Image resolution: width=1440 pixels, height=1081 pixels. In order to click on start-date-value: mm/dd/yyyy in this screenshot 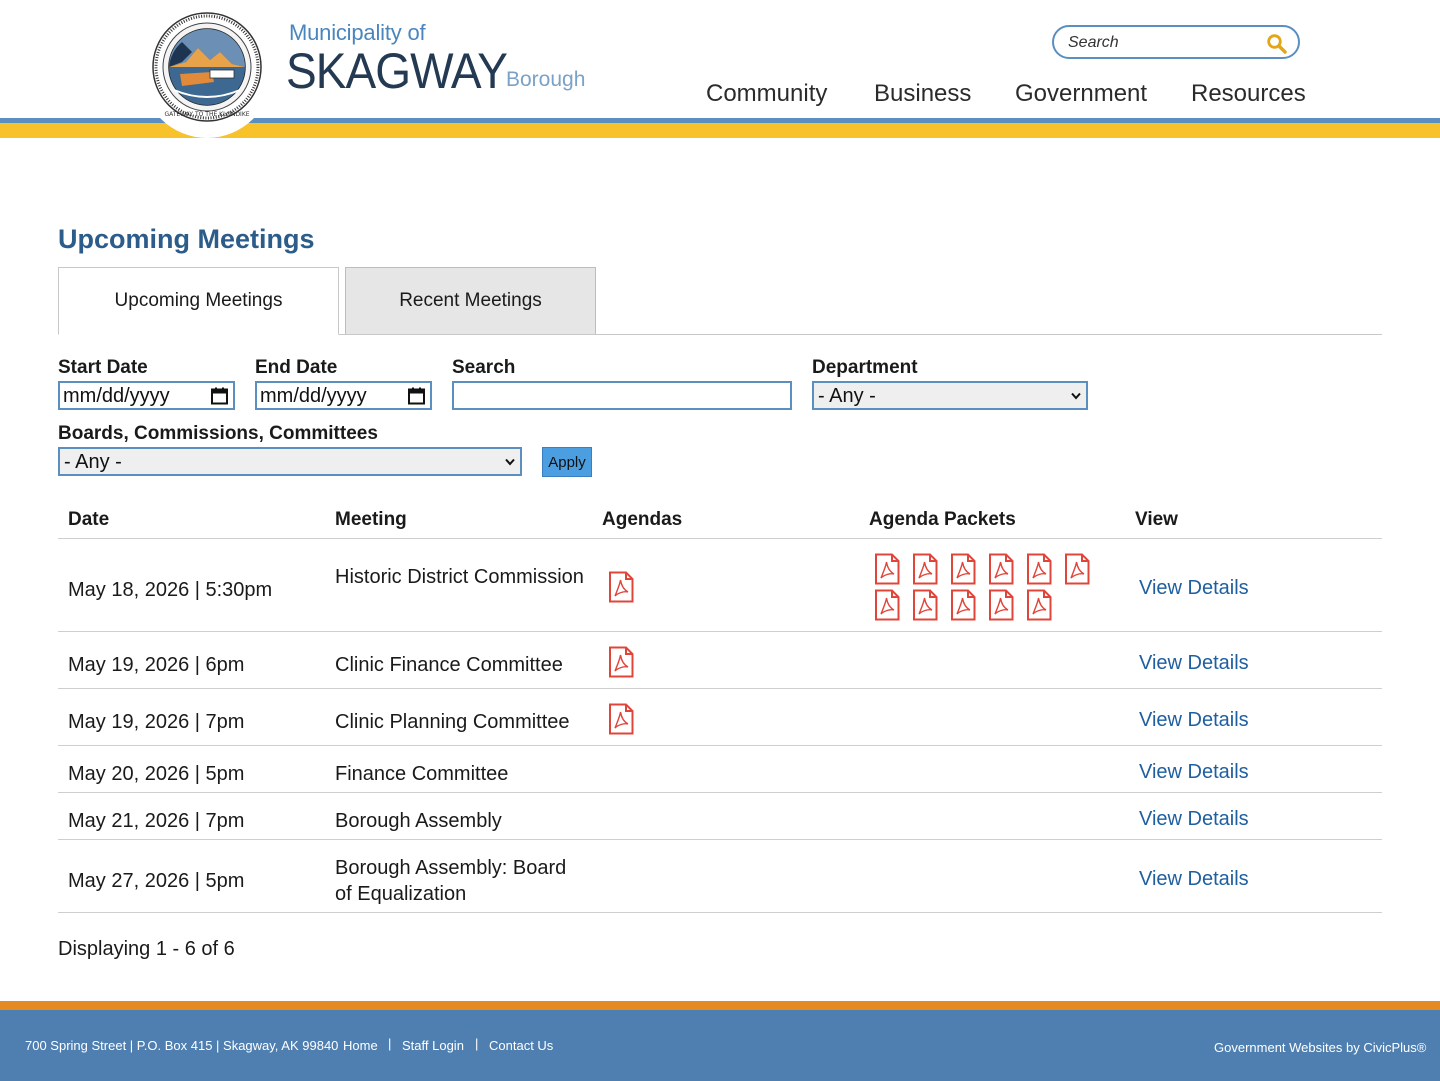, I will do `click(116, 396)`.